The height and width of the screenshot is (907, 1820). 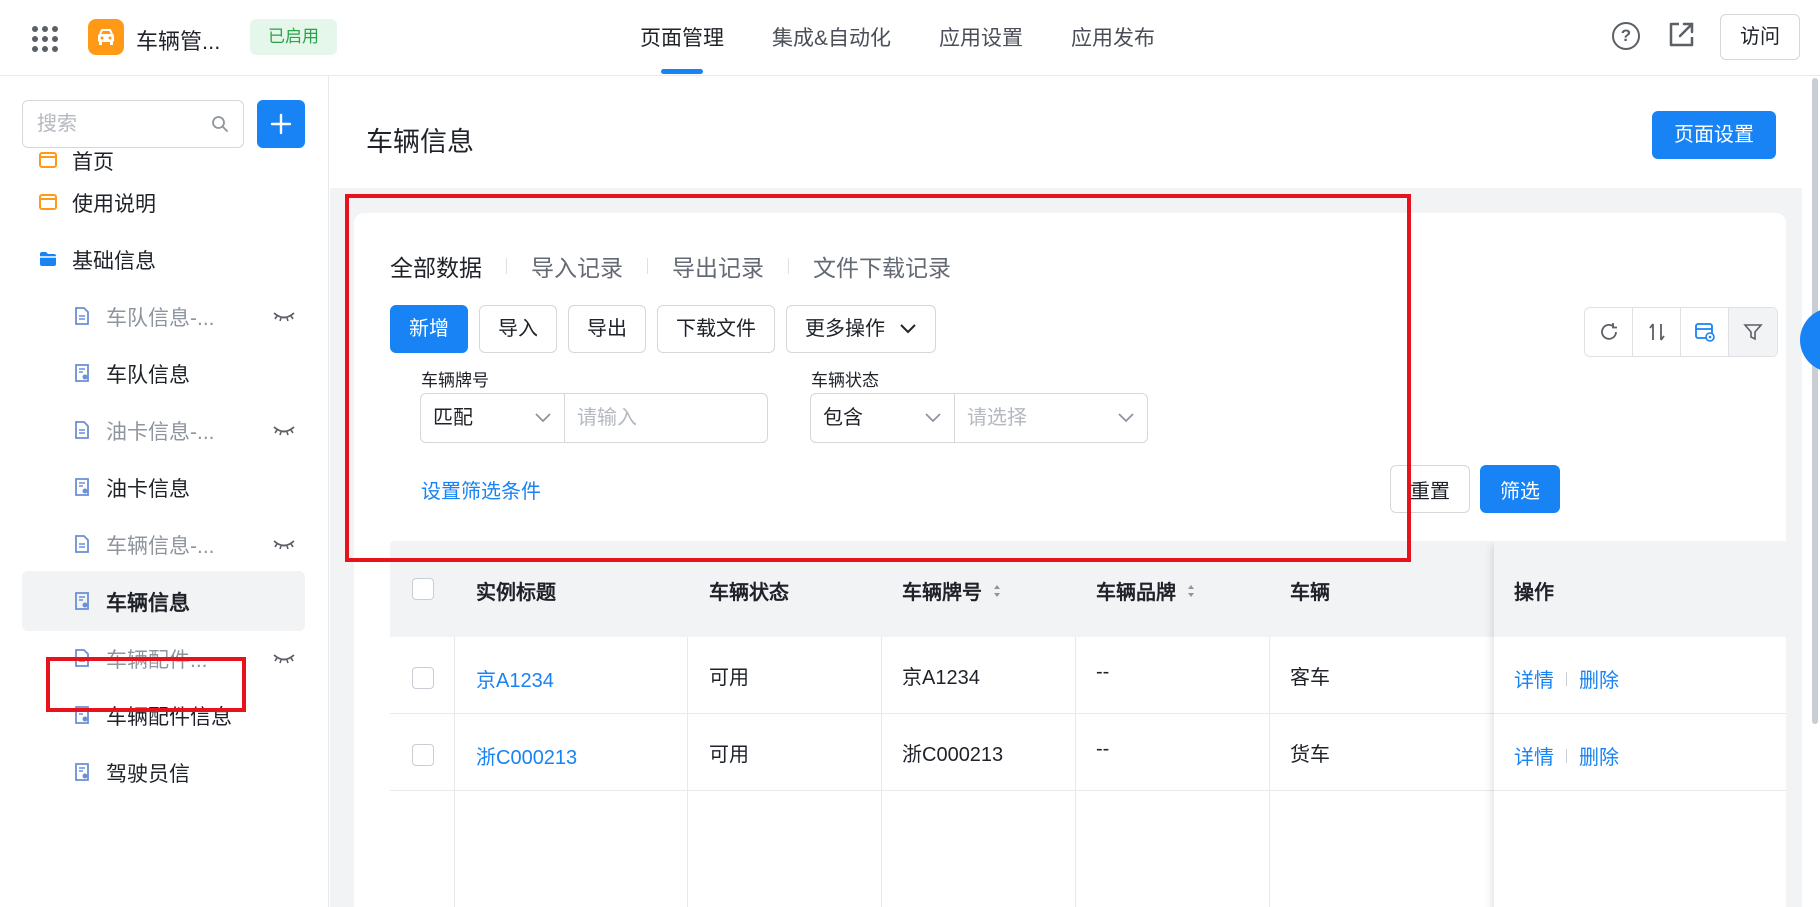 What do you see at coordinates (455, 380) in the screenshot?
I see `filter-label-plate: 车辆牌号` at bounding box center [455, 380].